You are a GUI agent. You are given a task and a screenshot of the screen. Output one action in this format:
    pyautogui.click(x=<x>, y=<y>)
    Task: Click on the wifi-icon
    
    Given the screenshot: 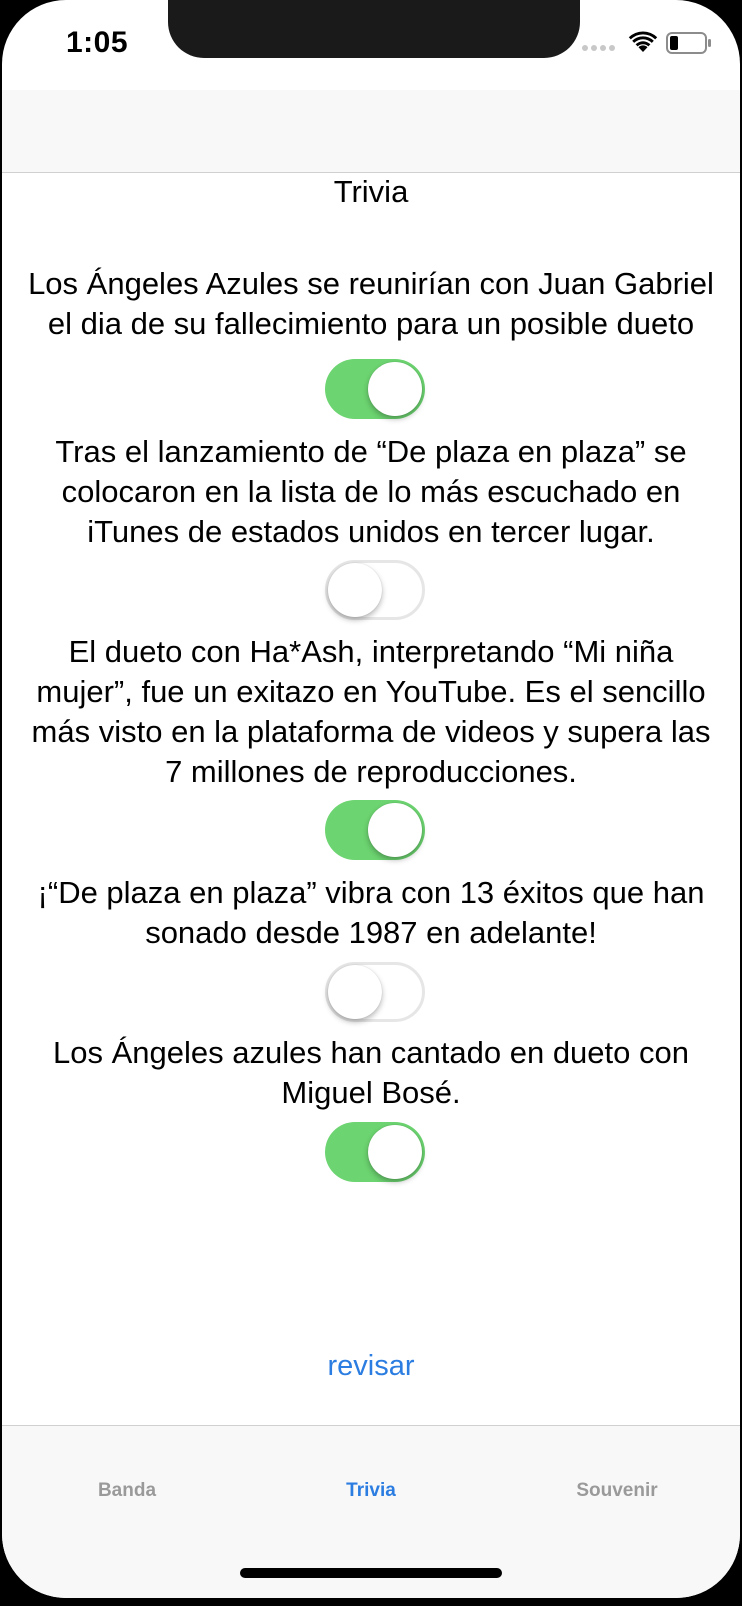 What is the action you would take?
    pyautogui.click(x=643, y=41)
    